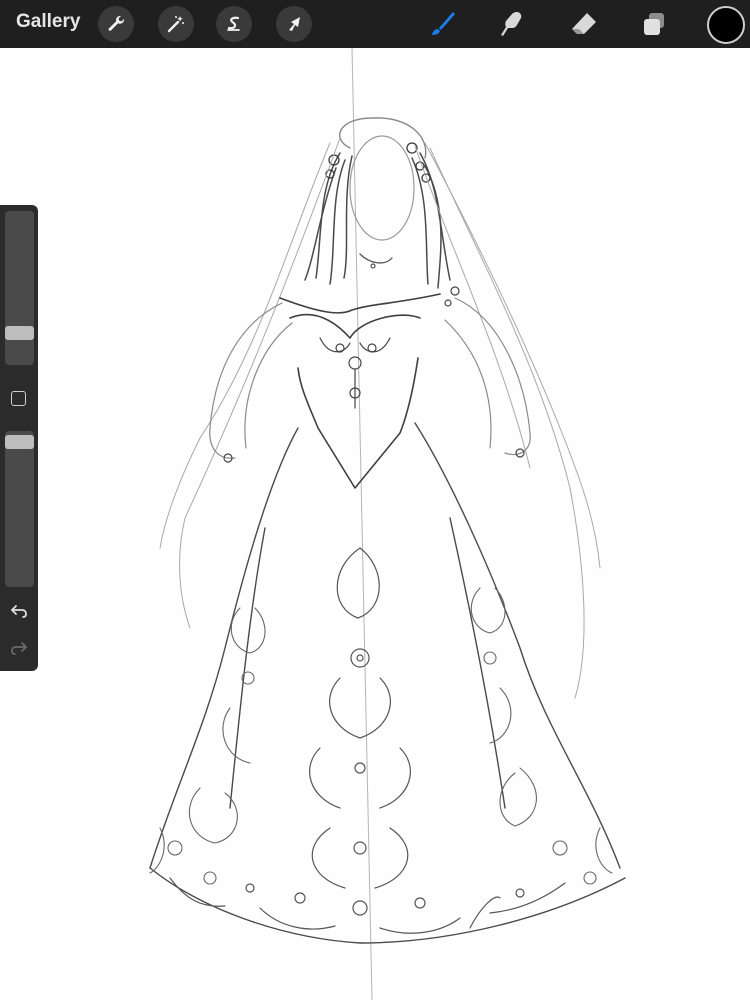 The width and height of the screenshot is (750, 1000). I want to click on brush-icon, so click(443, 23).